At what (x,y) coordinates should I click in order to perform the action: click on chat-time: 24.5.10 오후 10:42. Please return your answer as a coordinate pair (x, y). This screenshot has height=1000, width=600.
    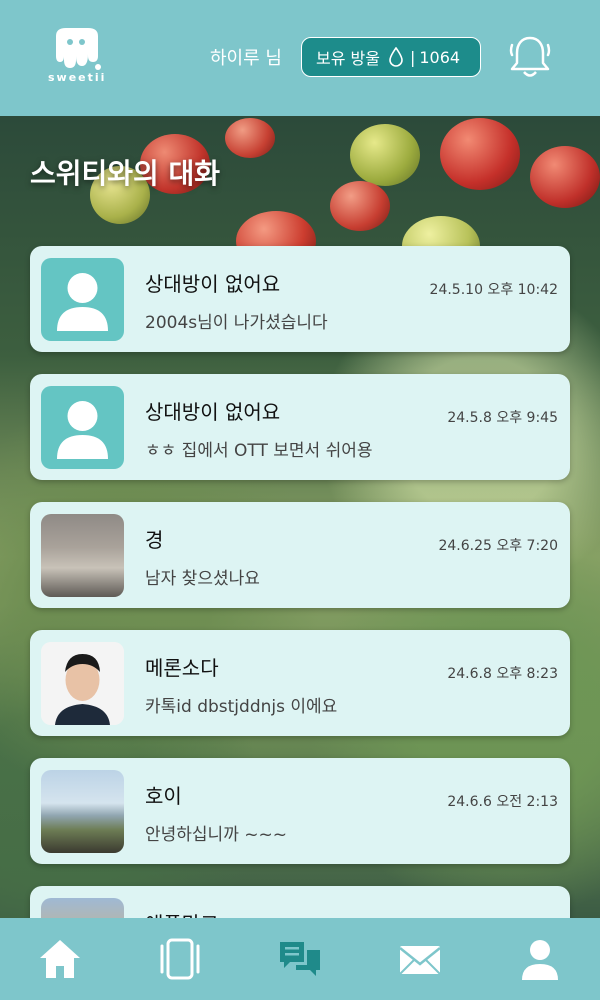
    Looking at the image, I should click on (493, 290).